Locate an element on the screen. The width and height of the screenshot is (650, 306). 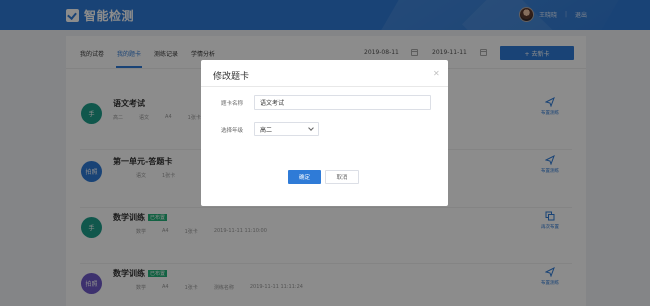
grade-select: 高二 is located at coordinates (286, 129).